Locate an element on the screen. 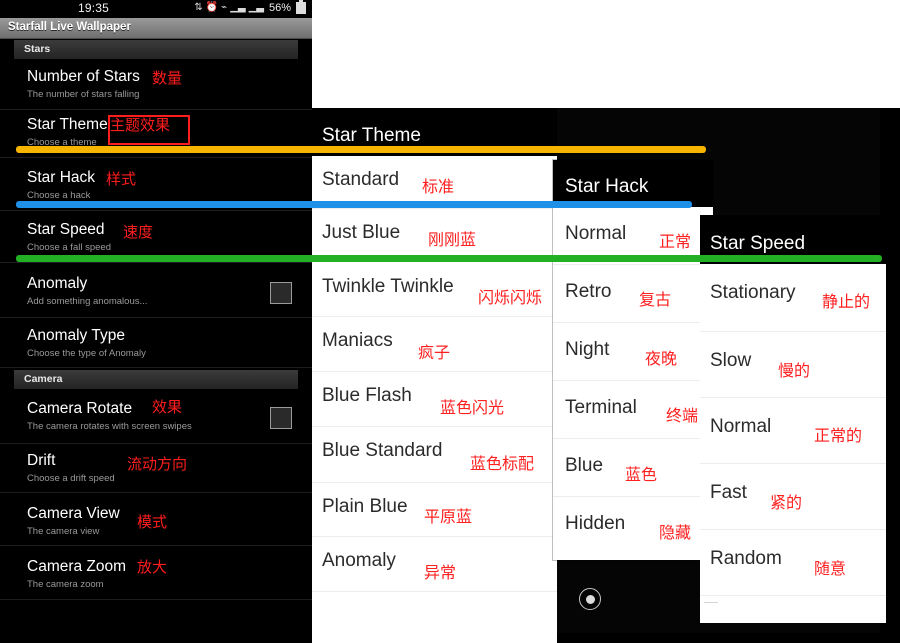 This screenshot has height=643, width=900. battery-icon is located at coordinates (301, 7).